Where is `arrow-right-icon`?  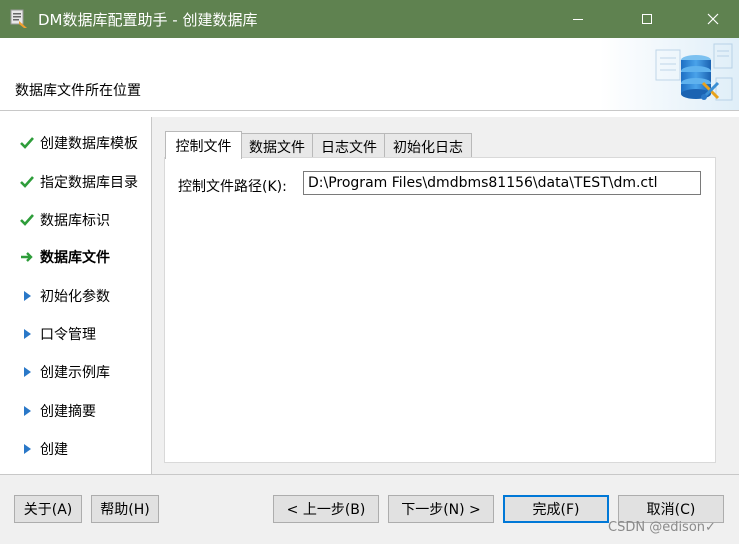 arrow-right-icon is located at coordinates (27, 257).